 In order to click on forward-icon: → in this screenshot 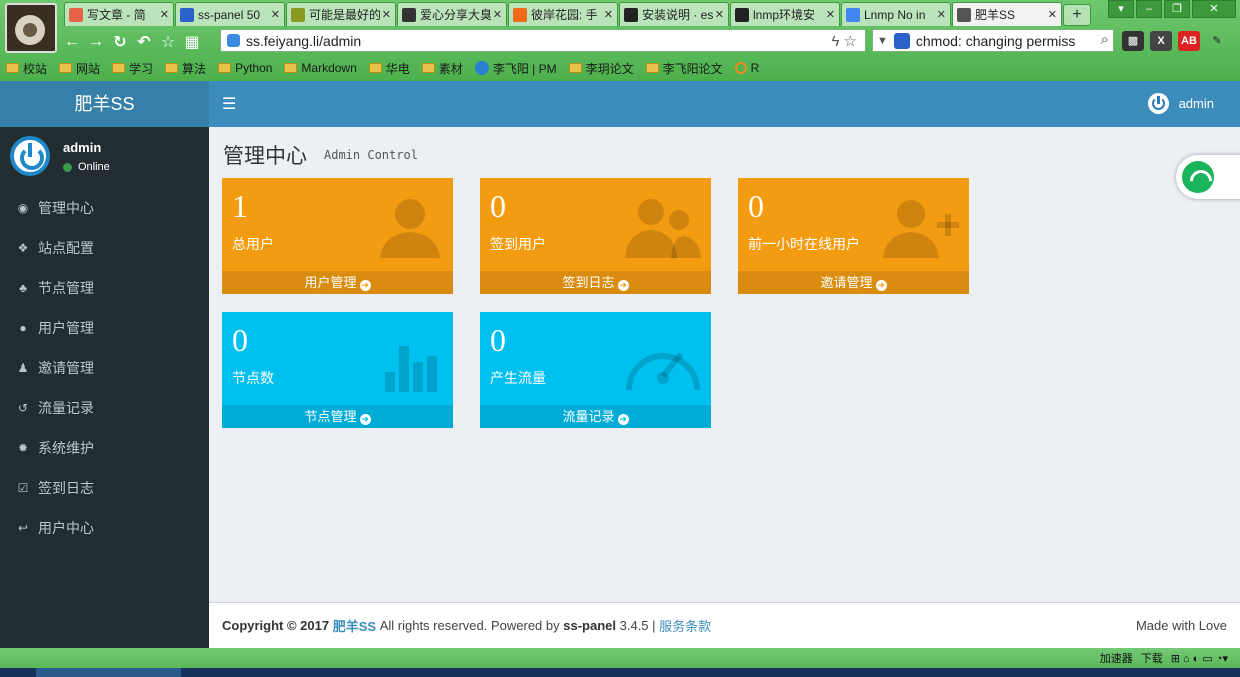, I will do `click(96, 42)`.